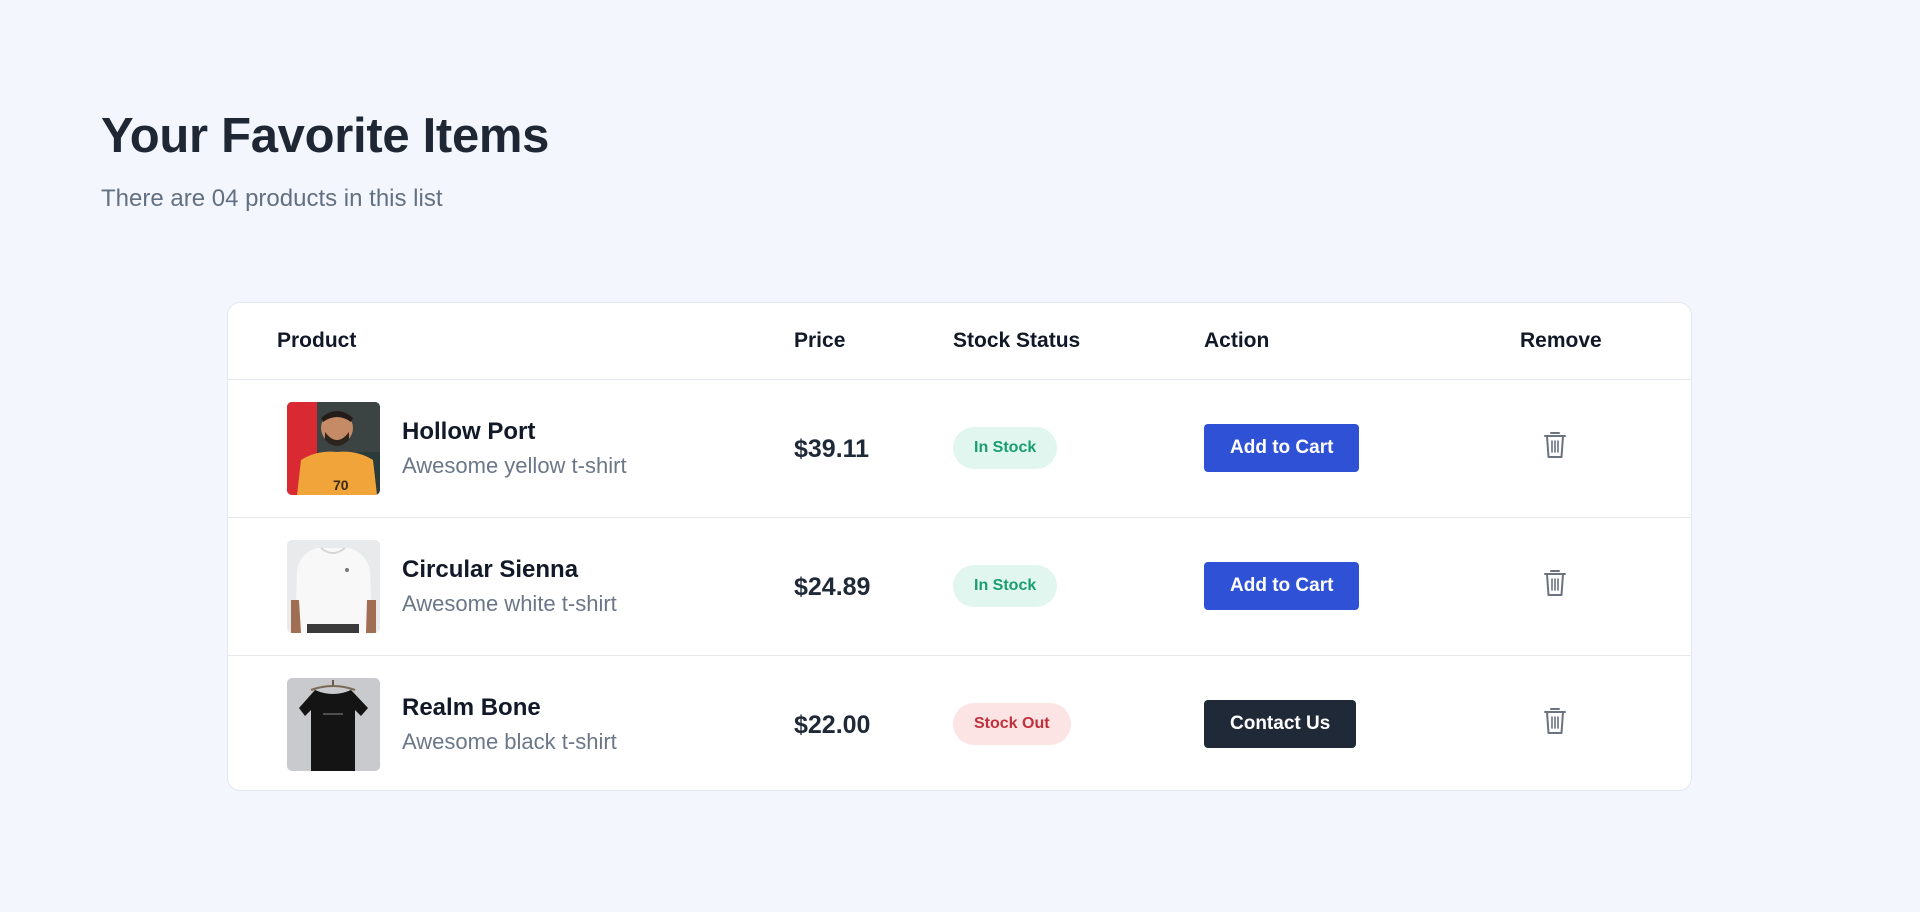  I want to click on product-name: Hollow Port, so click(468, 432).